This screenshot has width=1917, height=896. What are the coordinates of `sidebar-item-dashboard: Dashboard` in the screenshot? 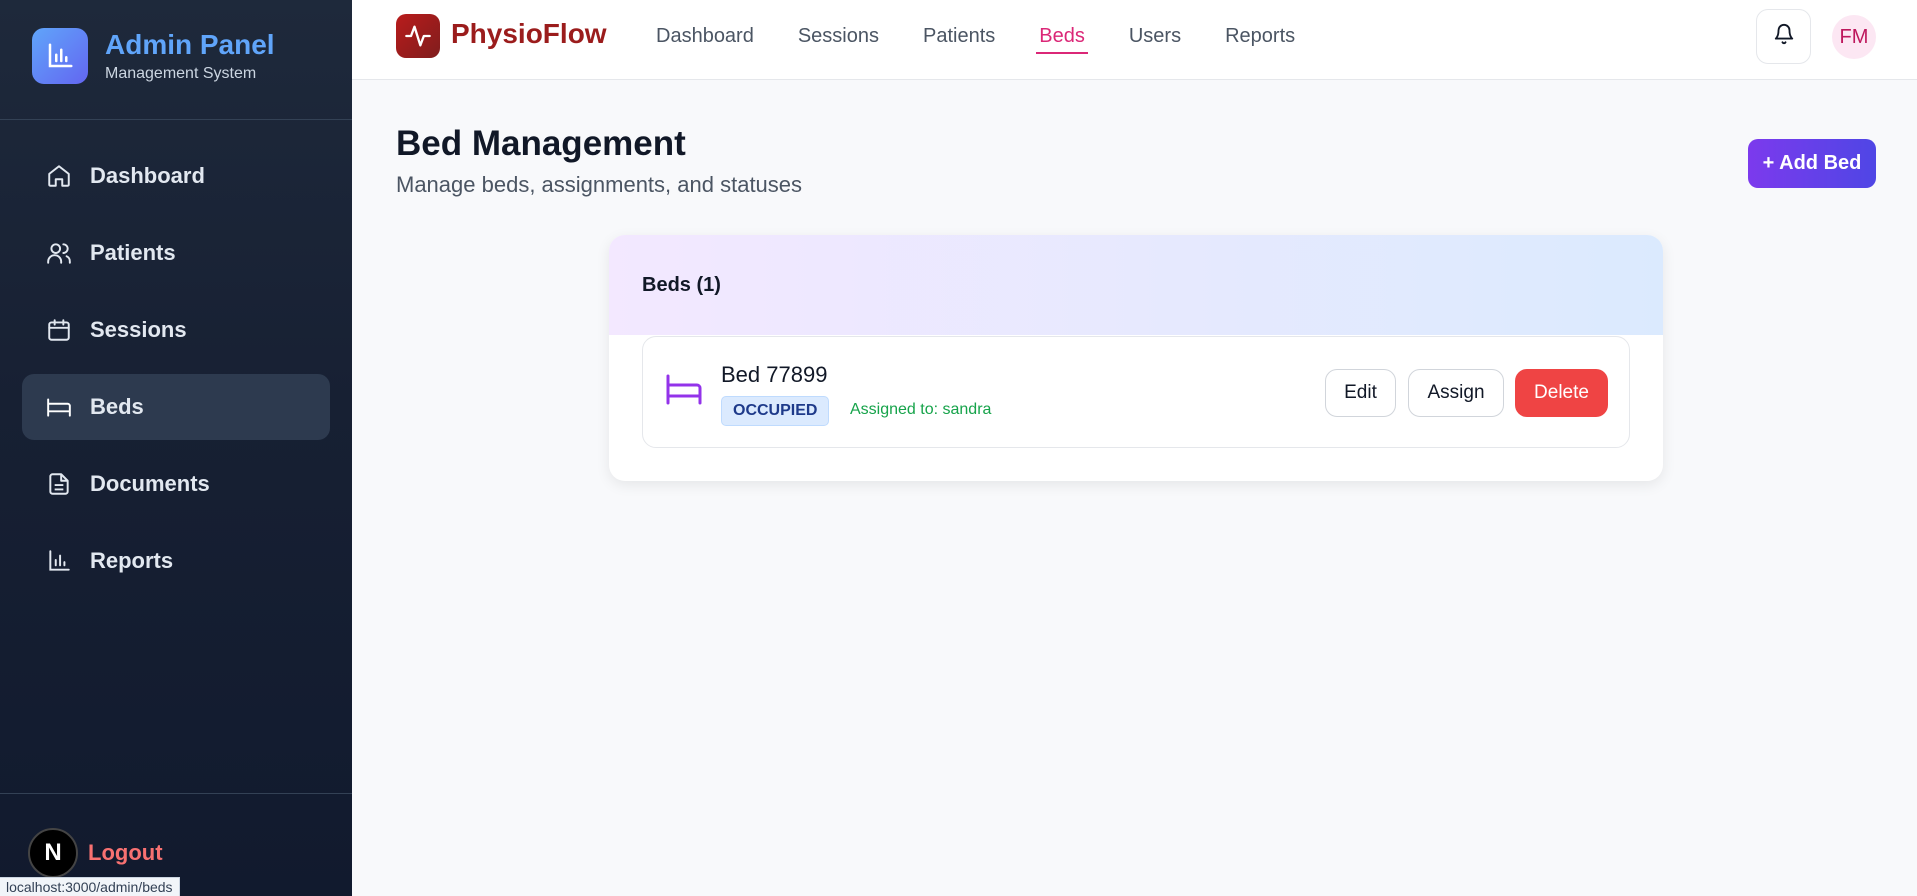 It's located at (176, 176).